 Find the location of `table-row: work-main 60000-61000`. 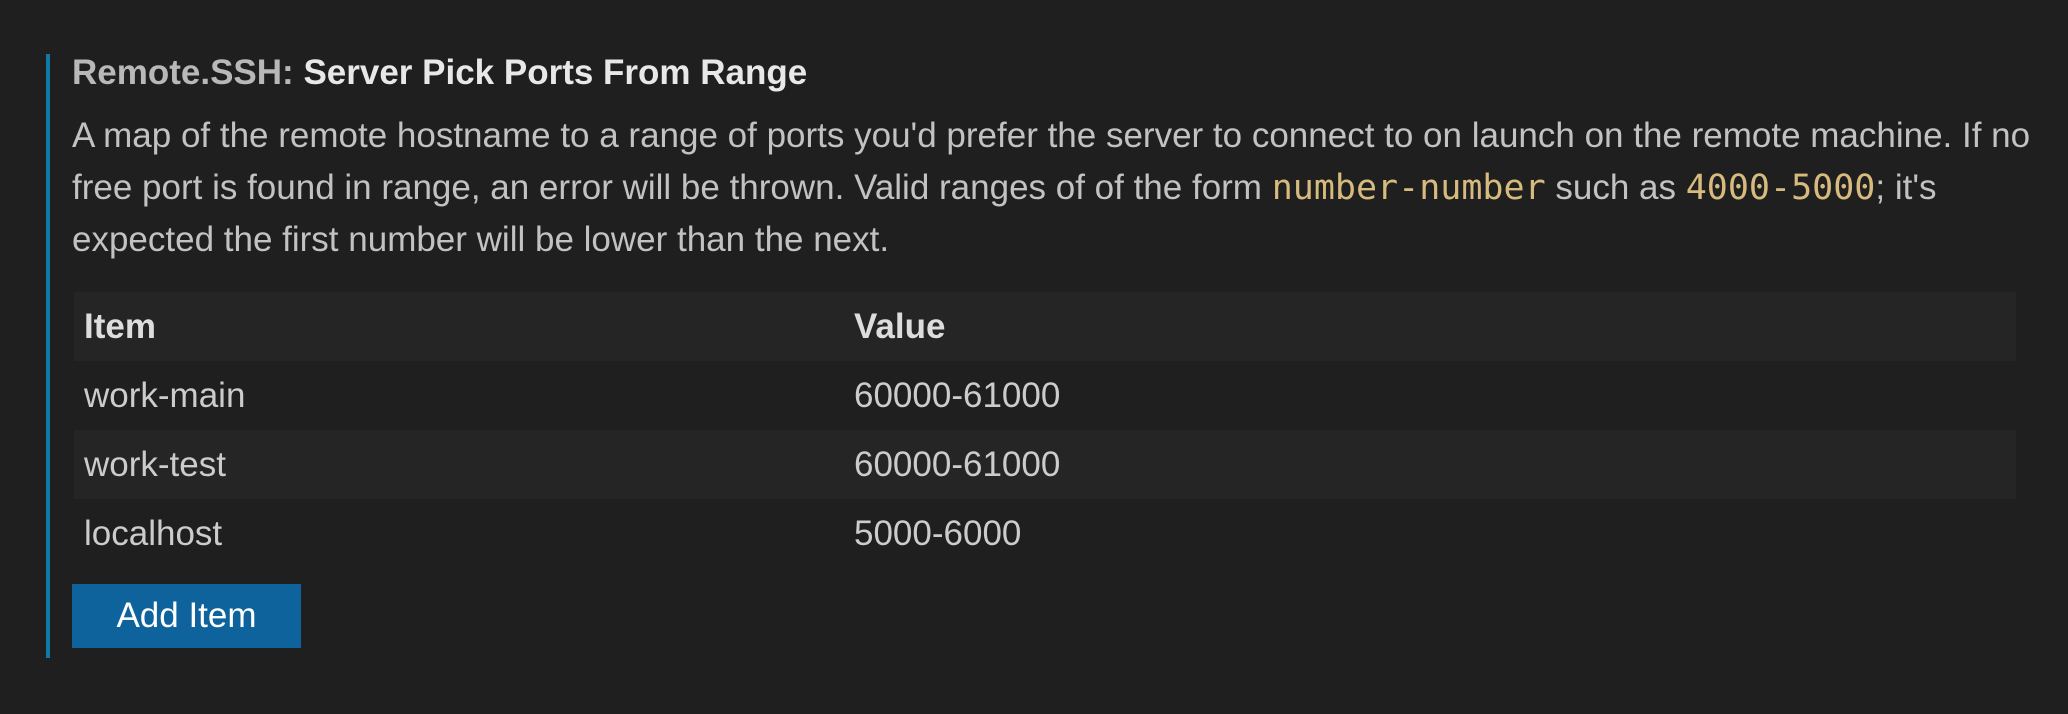

table-row: work-main 60000-61000 is located at coordinates (1045, 395).